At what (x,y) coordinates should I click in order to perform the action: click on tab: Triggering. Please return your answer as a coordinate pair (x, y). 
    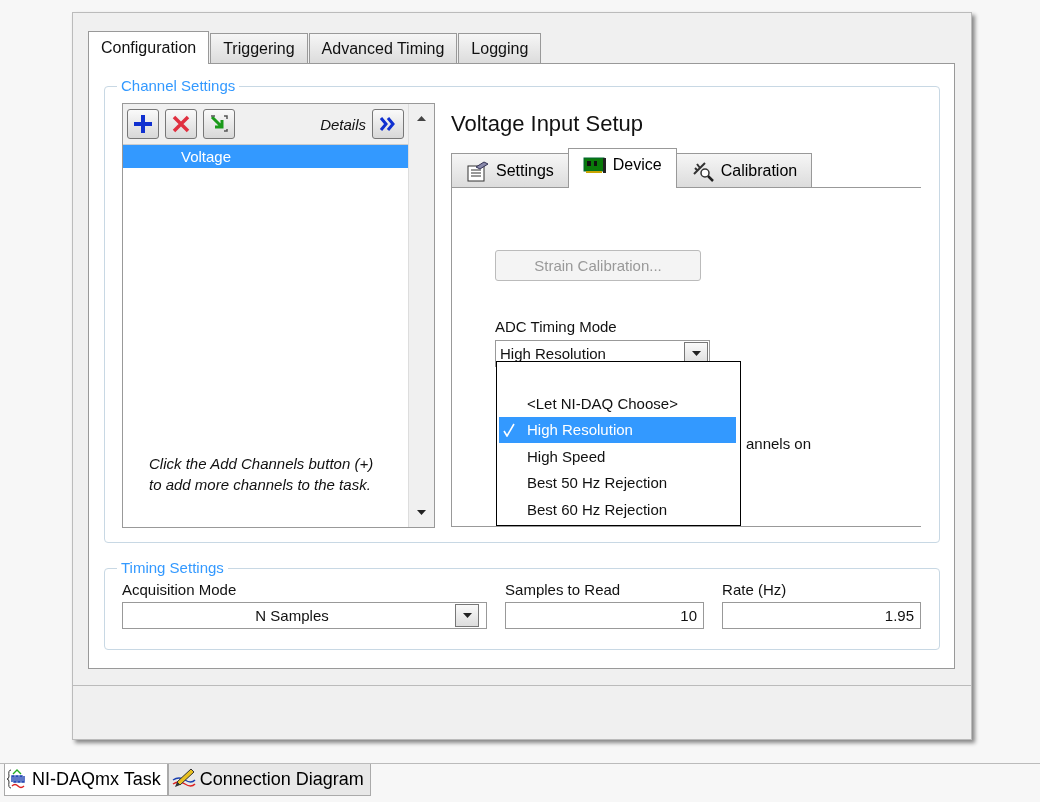
    Looking at the image, I should click on (259, 48).